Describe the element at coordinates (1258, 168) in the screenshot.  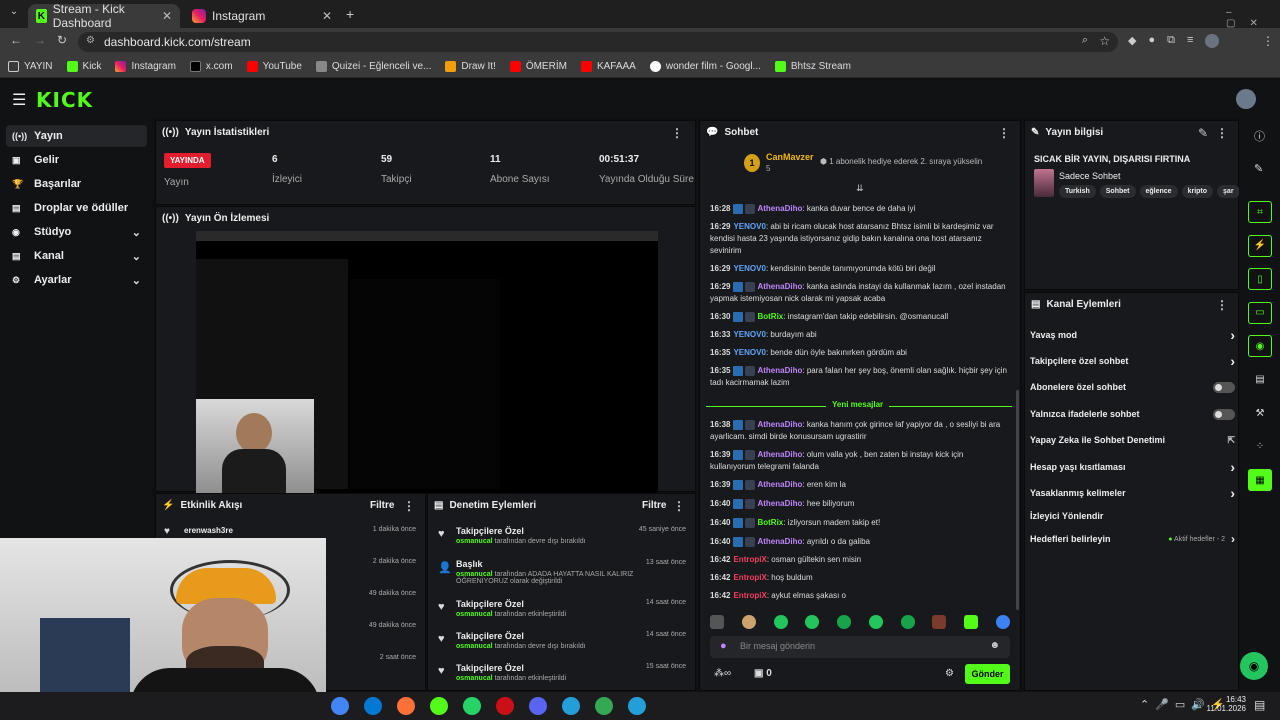
I see `pencil-icon: ✎` at that location.